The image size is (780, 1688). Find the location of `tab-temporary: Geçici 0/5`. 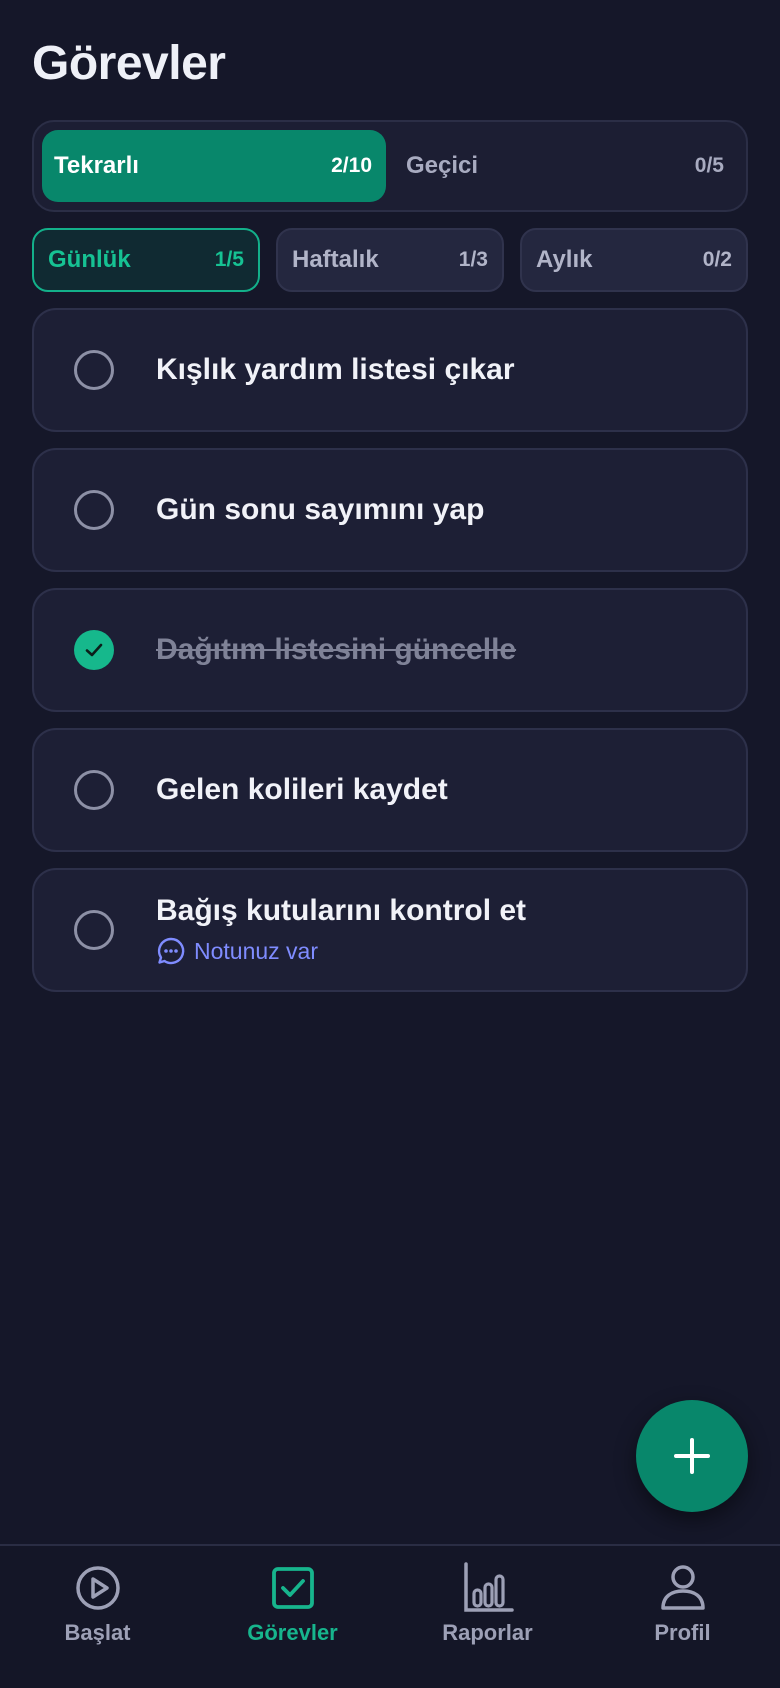

tab-temporary: Geçici 0/5 is located at coordinates (566, 166).